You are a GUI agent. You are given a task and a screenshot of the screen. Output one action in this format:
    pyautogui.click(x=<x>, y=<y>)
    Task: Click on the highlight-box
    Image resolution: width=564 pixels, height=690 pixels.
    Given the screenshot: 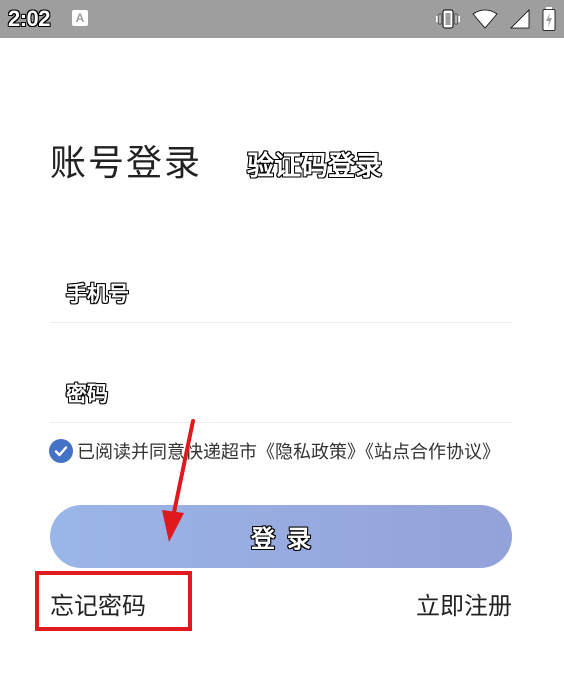 What is the action you would take?
    pyautogui.click(x=113, y=601)
    